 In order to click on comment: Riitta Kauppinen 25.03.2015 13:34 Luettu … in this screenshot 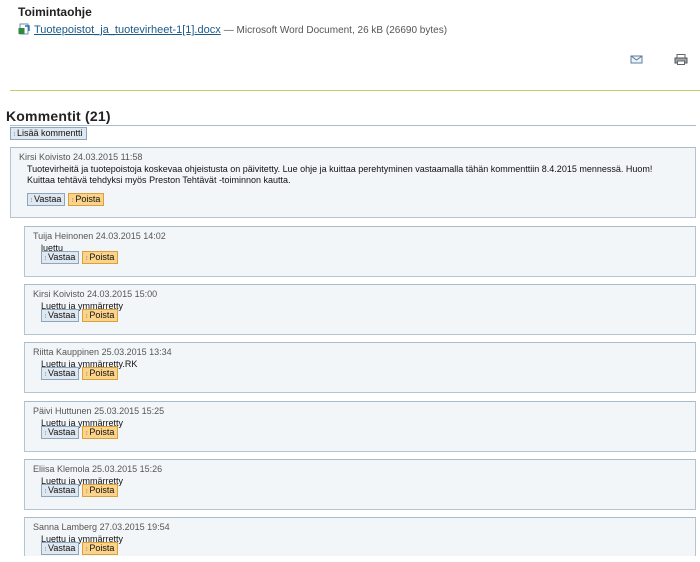, I will do `click(360, 367)`.